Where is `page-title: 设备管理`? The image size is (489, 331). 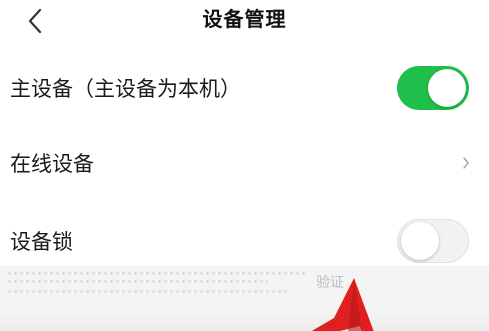
page-title: 设备管理 is located at coordinates (244, 19).